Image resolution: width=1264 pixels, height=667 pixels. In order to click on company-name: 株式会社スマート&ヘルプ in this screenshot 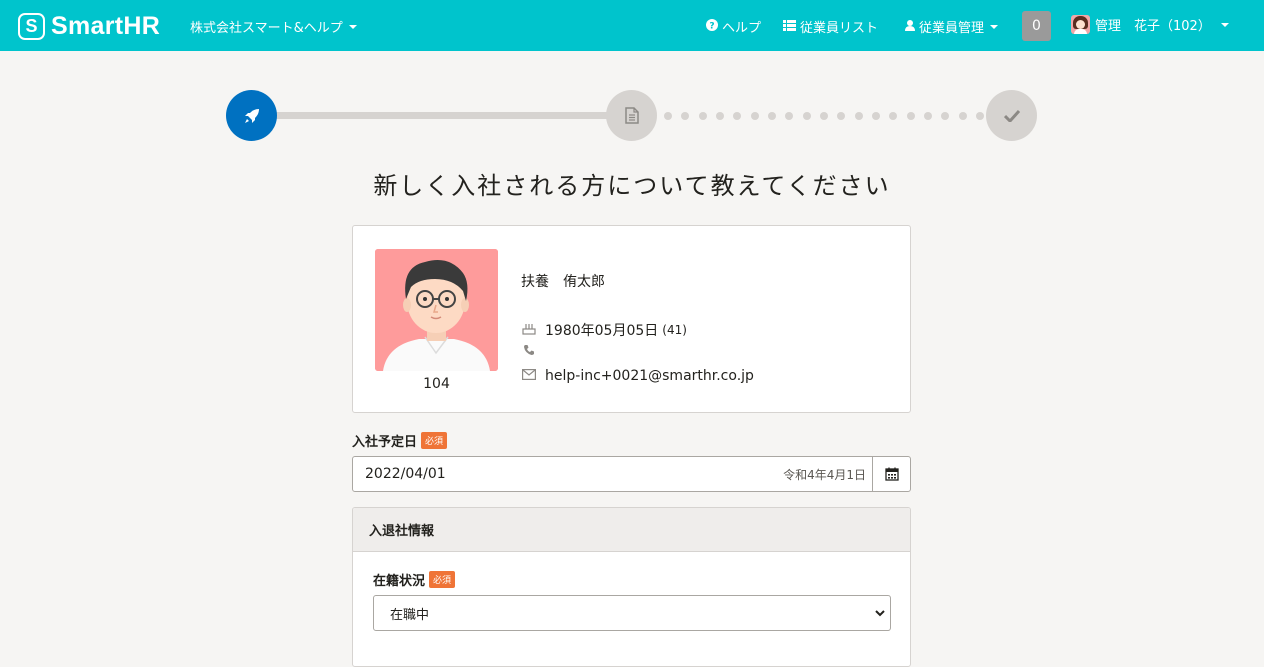, I will do `click(266, 28)`.